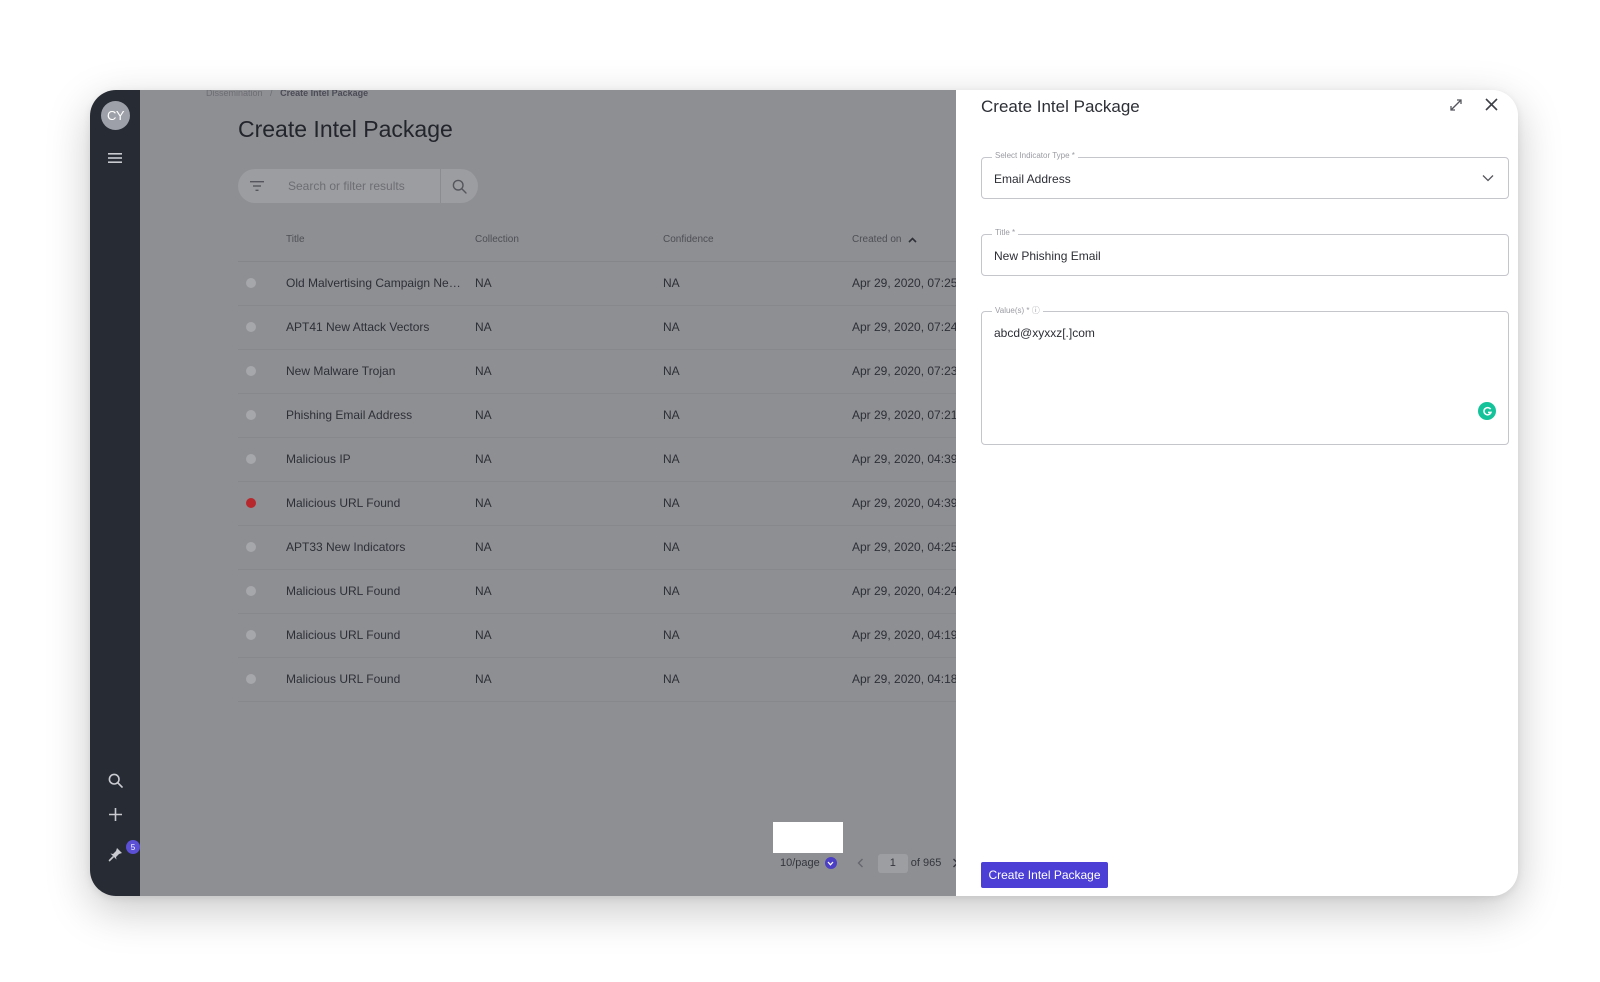 Image resolution: width=1600 pixels, height=982 pixels. What do you see at coordinates (295, 239) in the screenshot?
I see `column-header-title: Title` at bounding box center [295, 239].